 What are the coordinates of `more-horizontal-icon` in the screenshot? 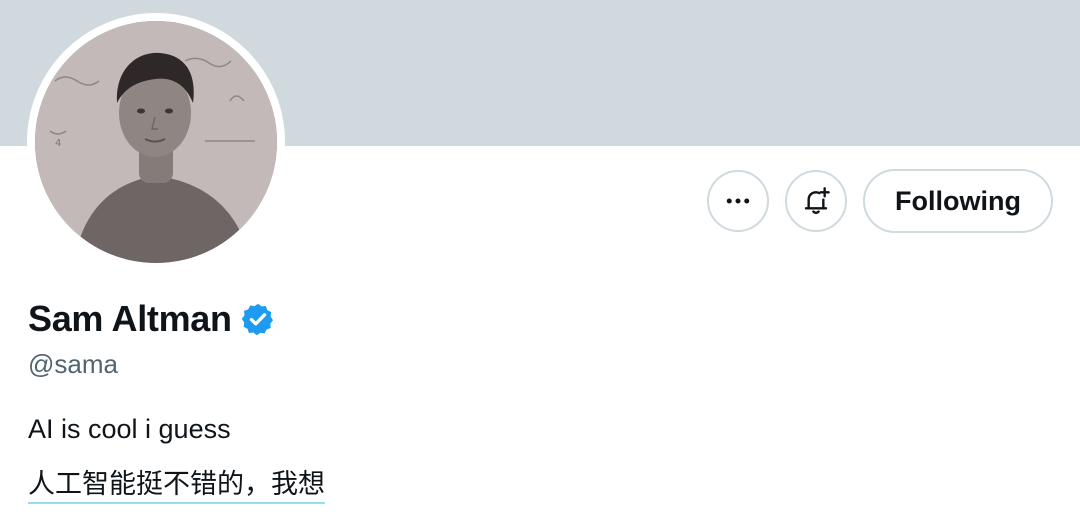 It's located at (738, 201).